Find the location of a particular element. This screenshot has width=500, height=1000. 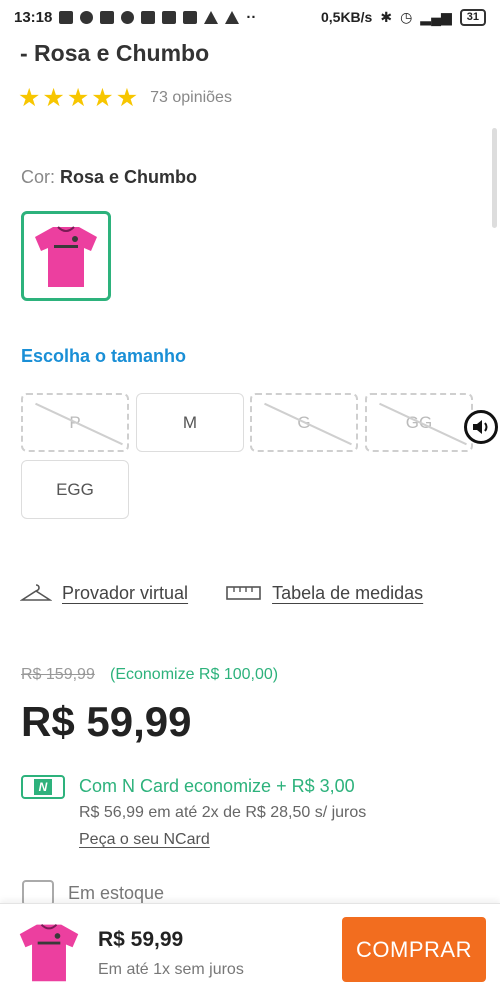

size-option-gg: GG is located at coordinates (419, 422).